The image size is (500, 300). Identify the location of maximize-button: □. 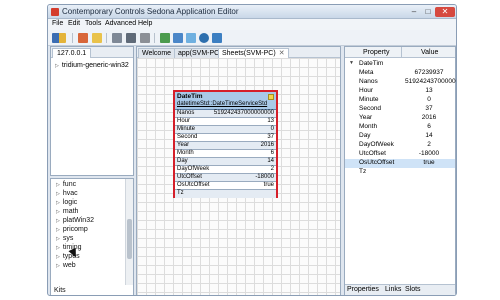
(428, 12).